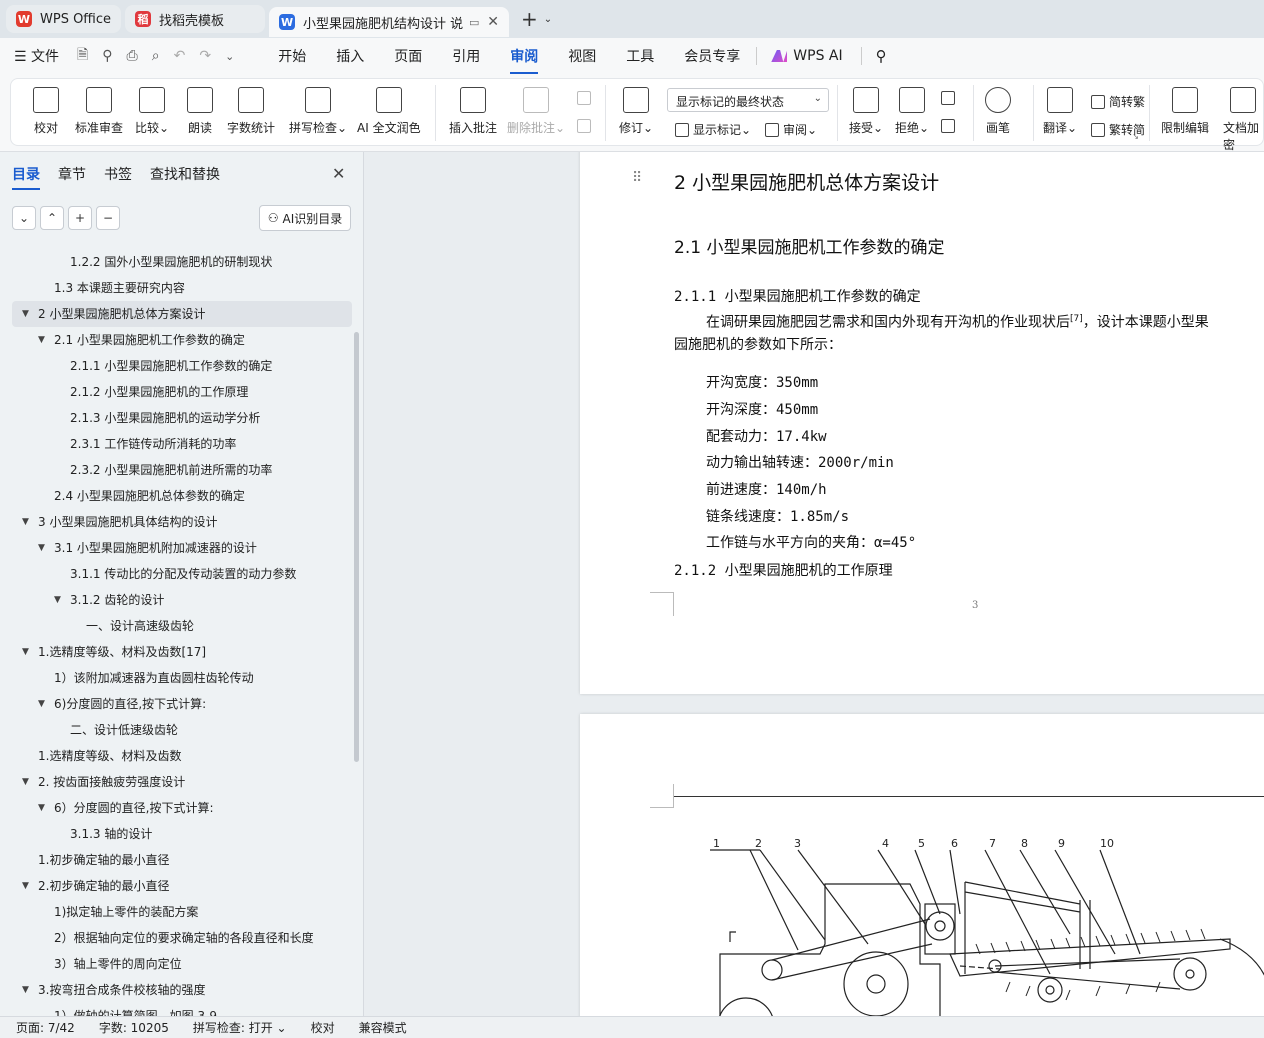  Describe the element at coordinates (389, 22) in the screenshot. I see `tab-document: W 小型果园施肥机结构设计 说明 ▭ ✕` at that location.